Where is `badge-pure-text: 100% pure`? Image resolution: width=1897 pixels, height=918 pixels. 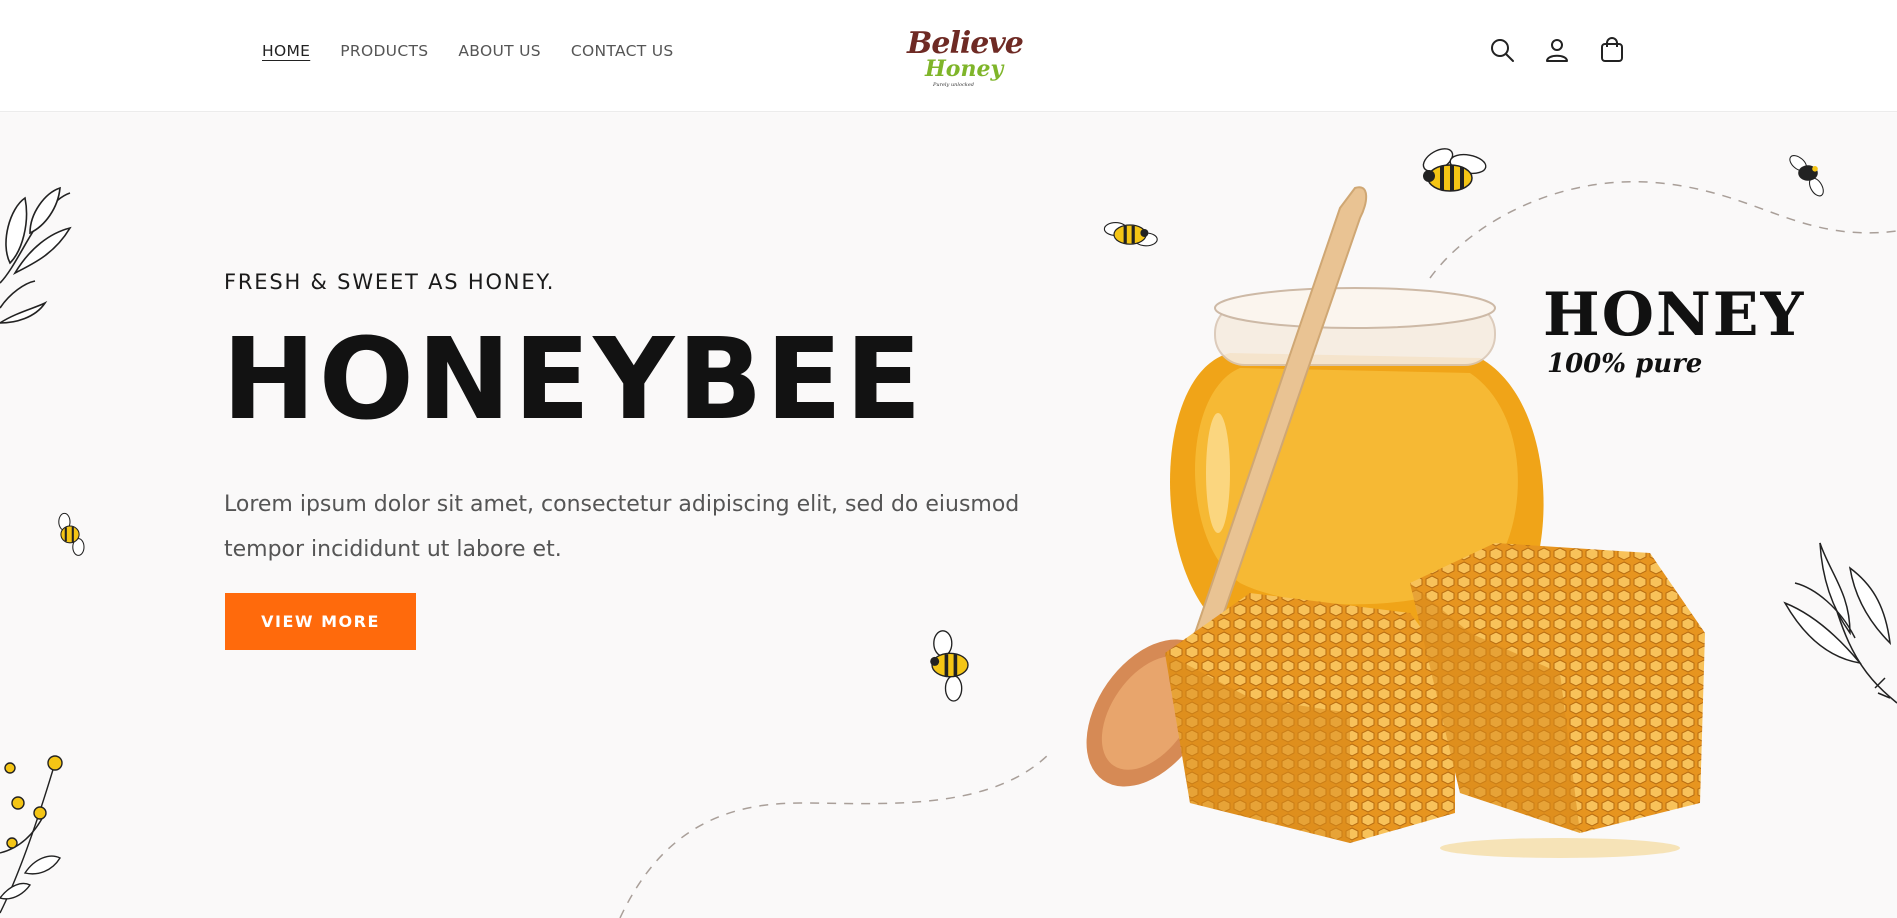
badge-pure-text: 100% pure is located at coordinates (1625, 364).